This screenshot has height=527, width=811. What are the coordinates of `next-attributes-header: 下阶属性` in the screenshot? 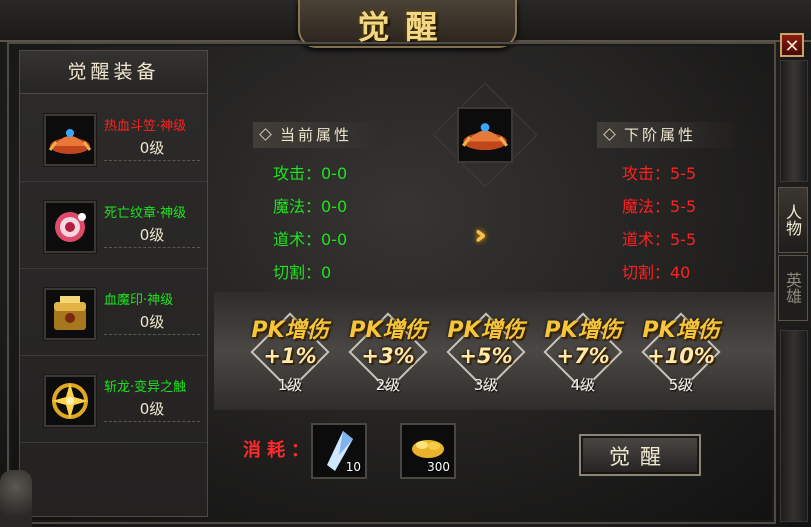 It's located at (665, 135).